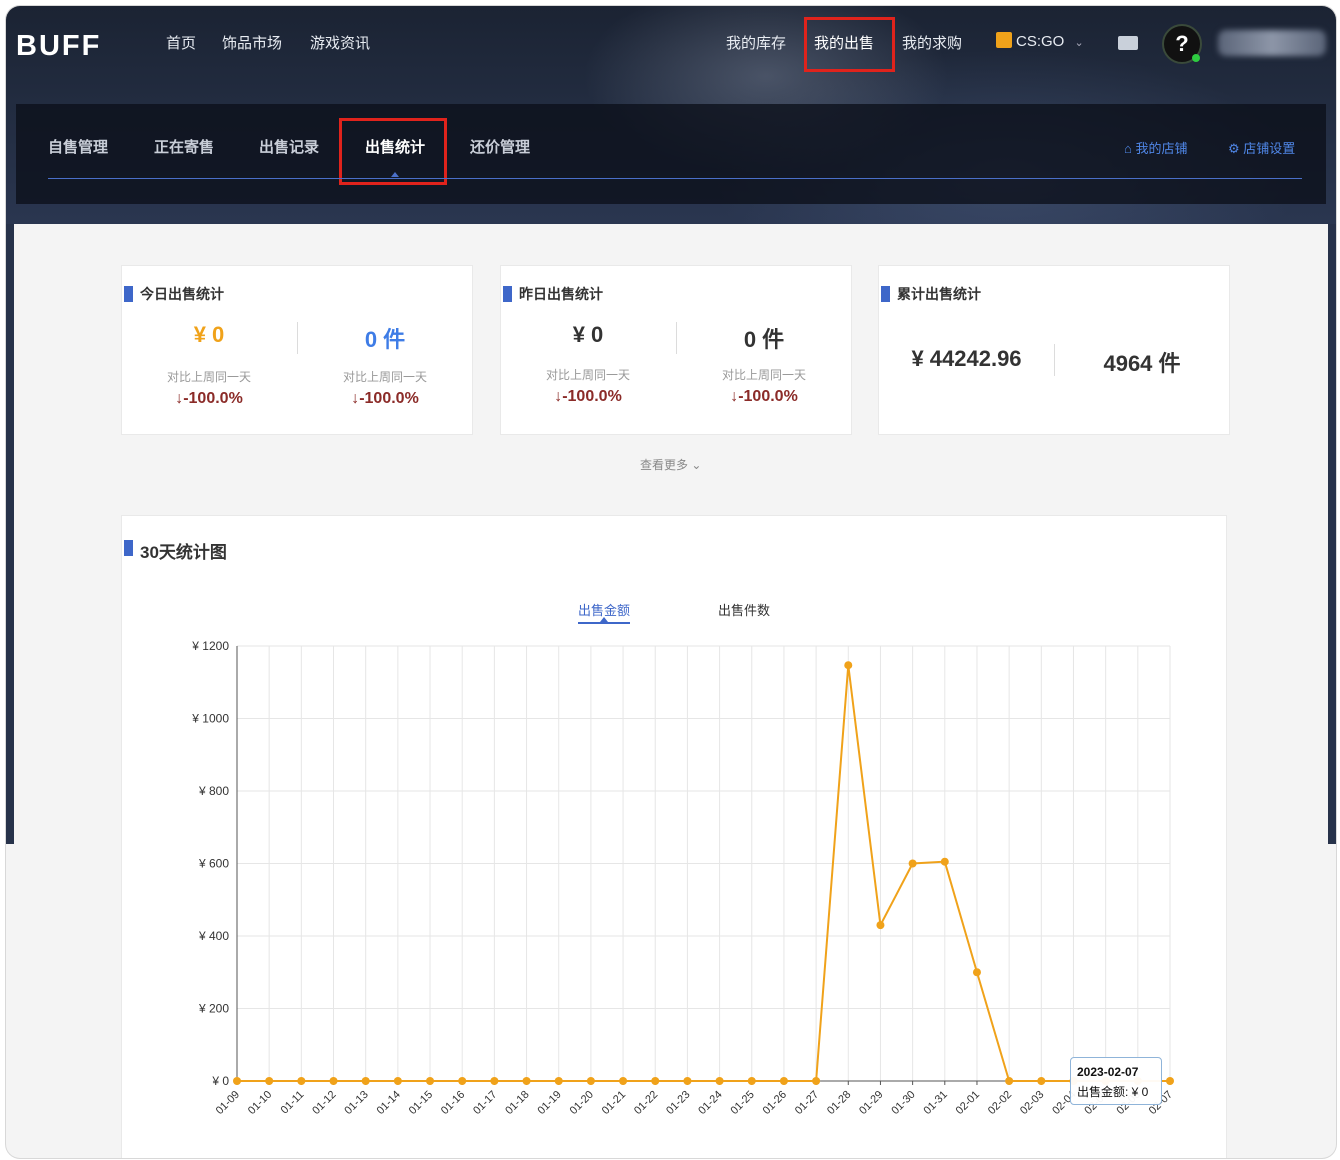 This screenshot has width=1340, height=1160. What do you see at coordinates (849, 44) in the screenshot?
I see `highlight-my-sales` at bounding box center [849, 44].